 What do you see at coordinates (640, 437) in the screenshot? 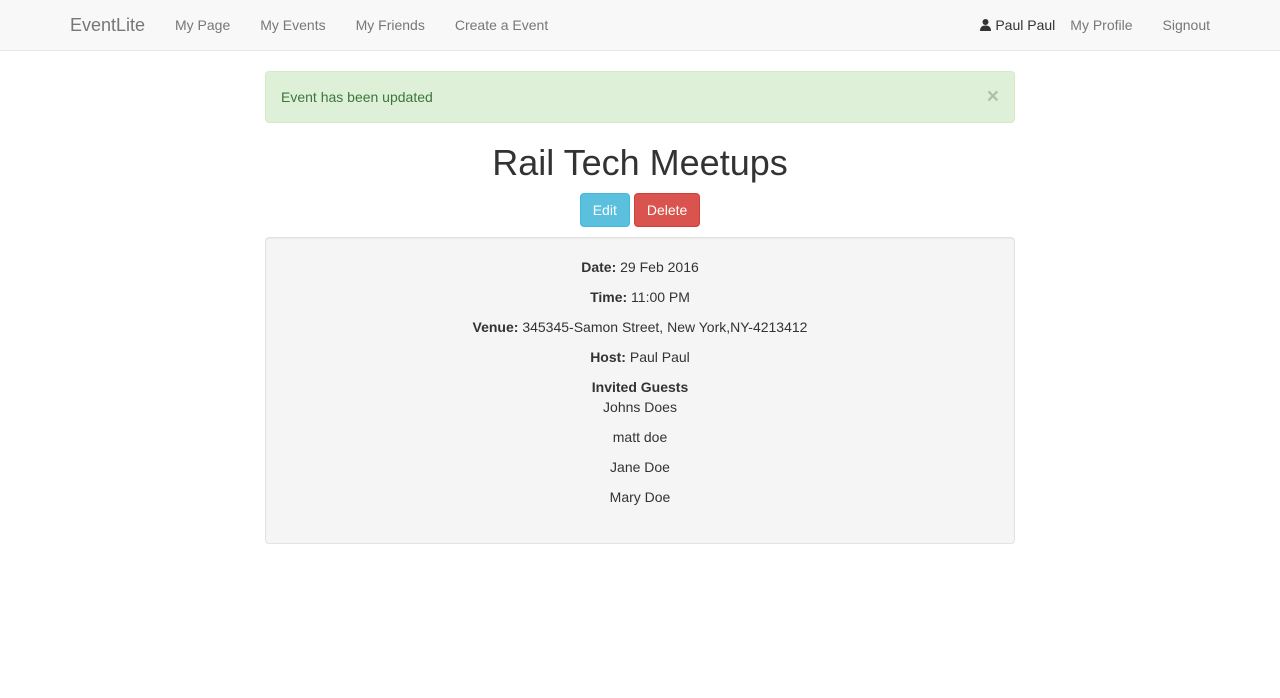
I see `guest-item: matt doe` at bounding box center [640, 437].